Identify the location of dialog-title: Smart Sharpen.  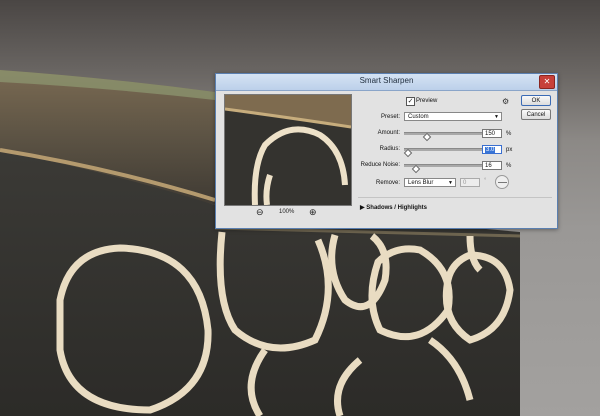
(386, 80).